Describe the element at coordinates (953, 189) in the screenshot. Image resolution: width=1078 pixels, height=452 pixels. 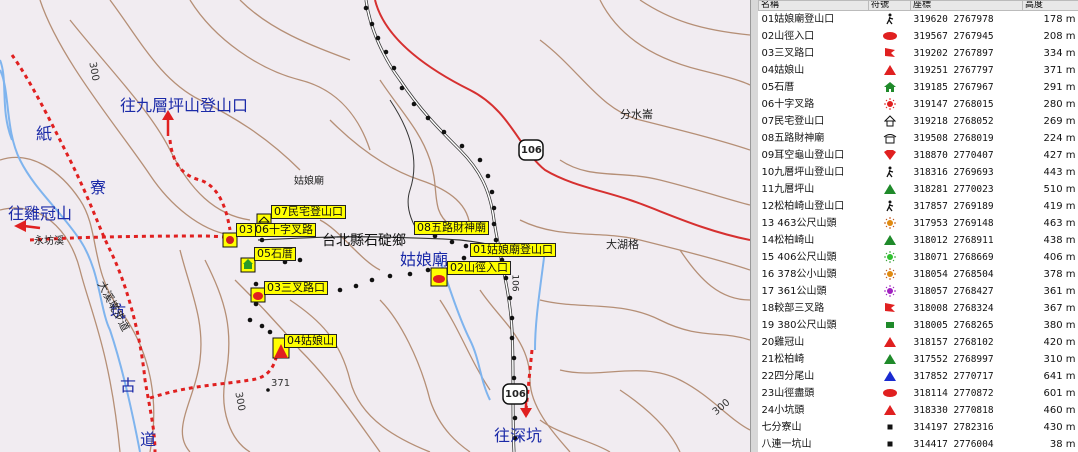
I see `waypoint-coords-cell: 318281 2770023` at that location.